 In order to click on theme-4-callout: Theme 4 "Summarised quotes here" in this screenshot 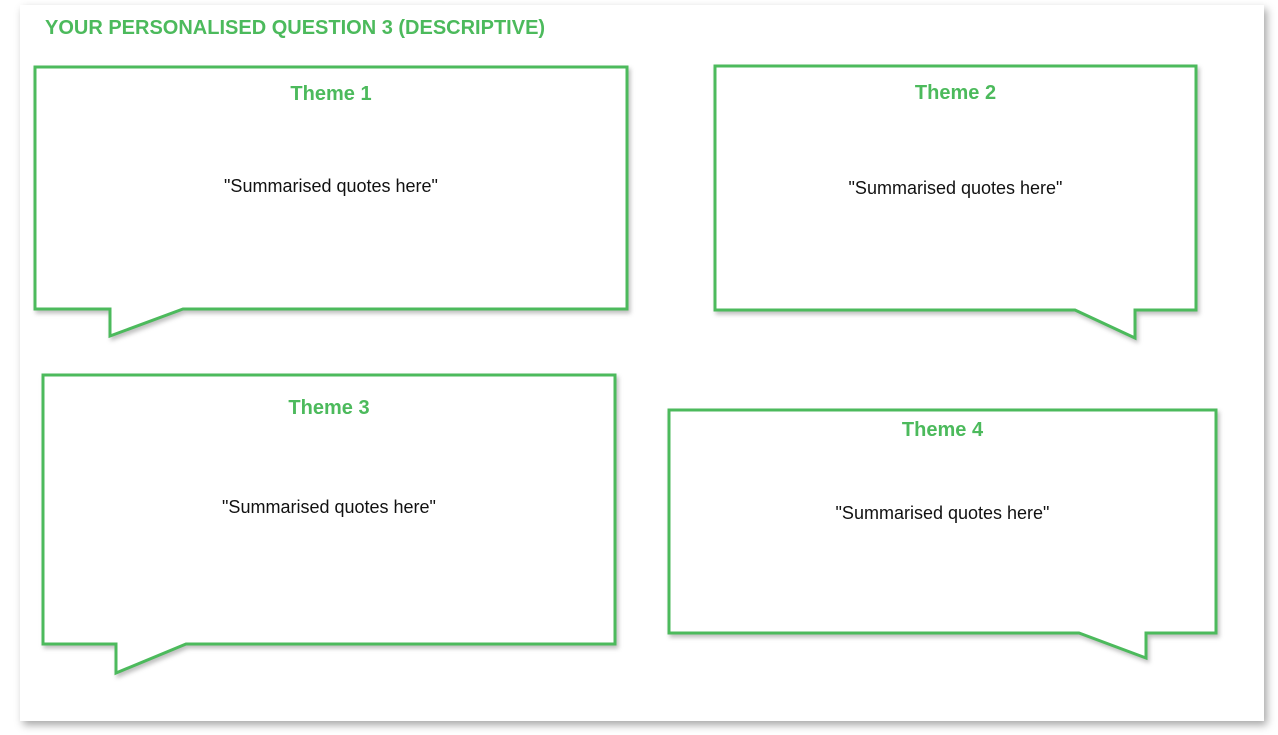, I will do `click(942, 535)`.